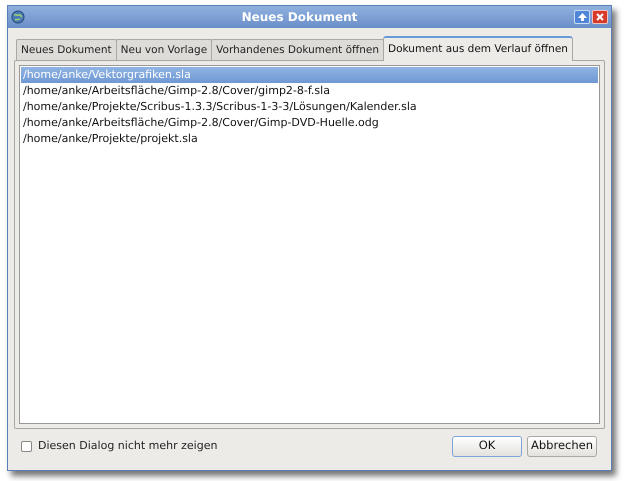 Image resolution: width=624 pixels, height=481 pixels. What do you see at coordinates (26, 446) in the screenshot?
I see `dont-show-checkbox` at bounding box center [26, 446].